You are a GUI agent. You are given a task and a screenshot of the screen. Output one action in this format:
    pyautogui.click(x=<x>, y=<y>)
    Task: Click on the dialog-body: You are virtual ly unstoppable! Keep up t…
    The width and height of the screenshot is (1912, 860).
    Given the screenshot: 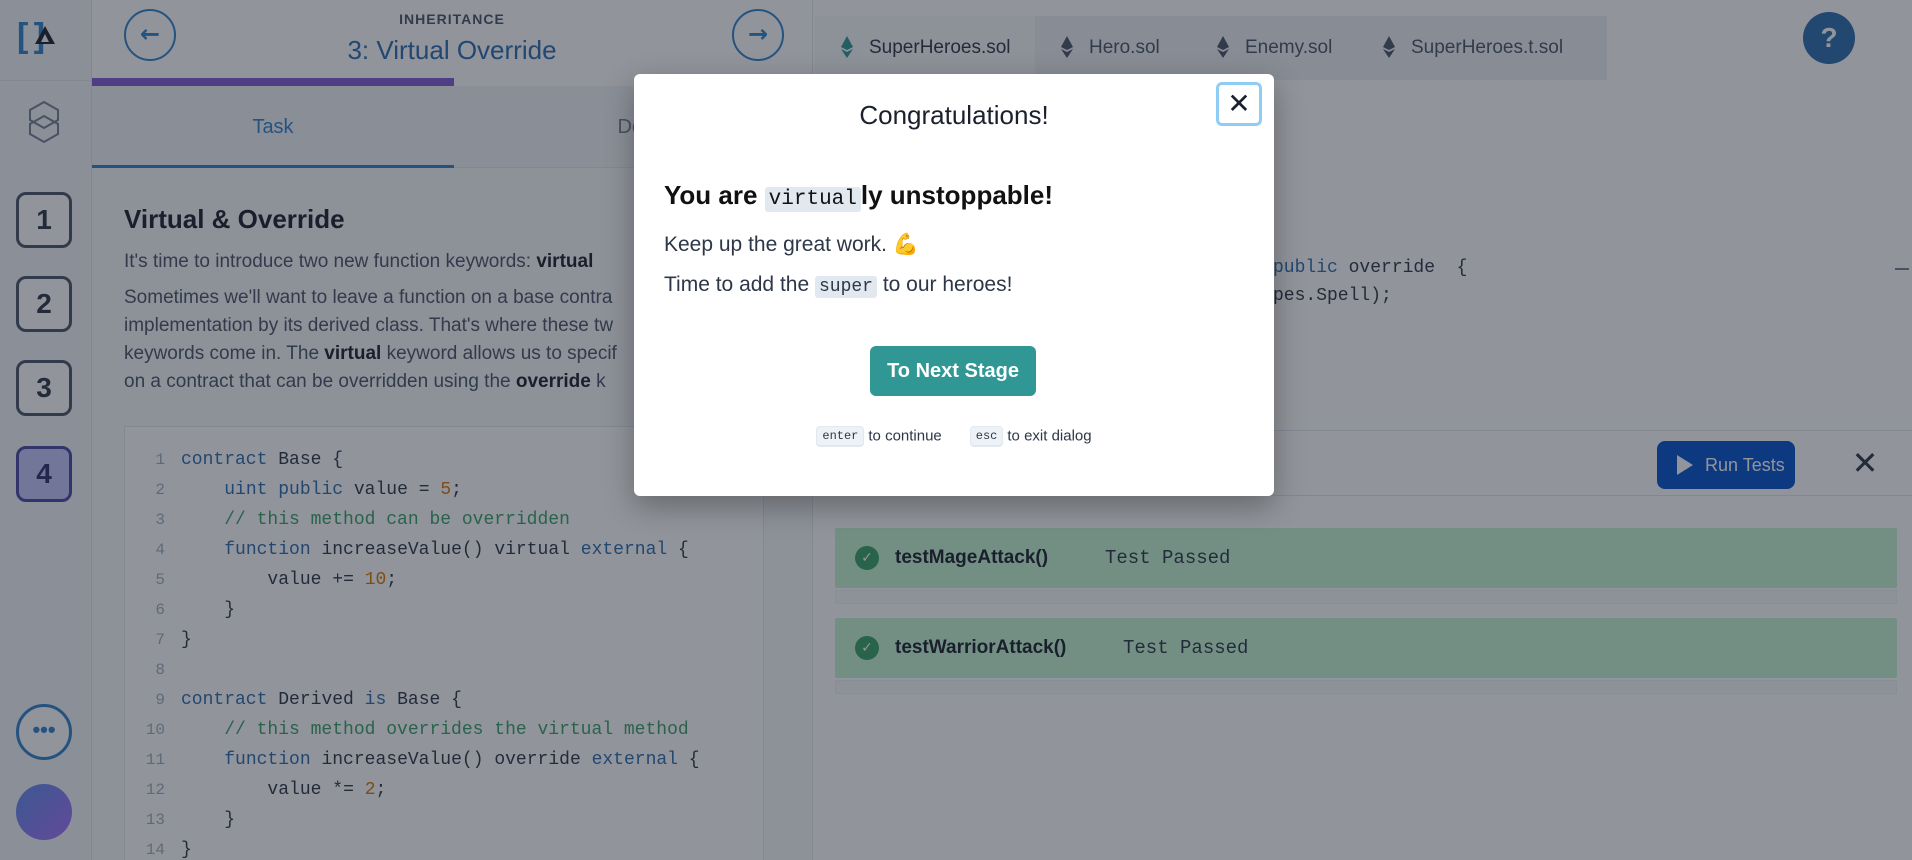 What is the action you would take?
    pyautogui.click(x=959, y=239)
    